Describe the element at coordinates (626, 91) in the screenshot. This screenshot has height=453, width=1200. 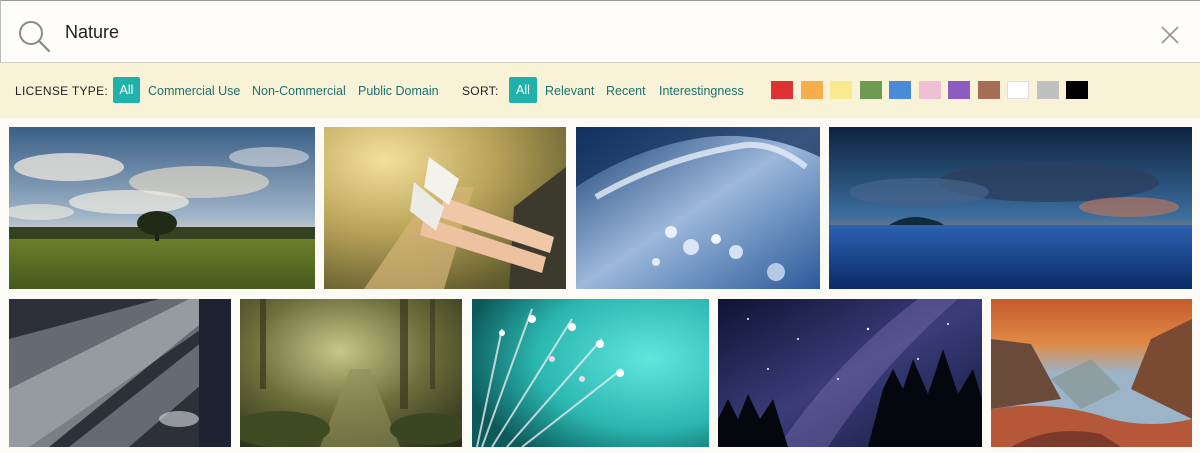
I see `sort-option-recent: Recent` at that location.